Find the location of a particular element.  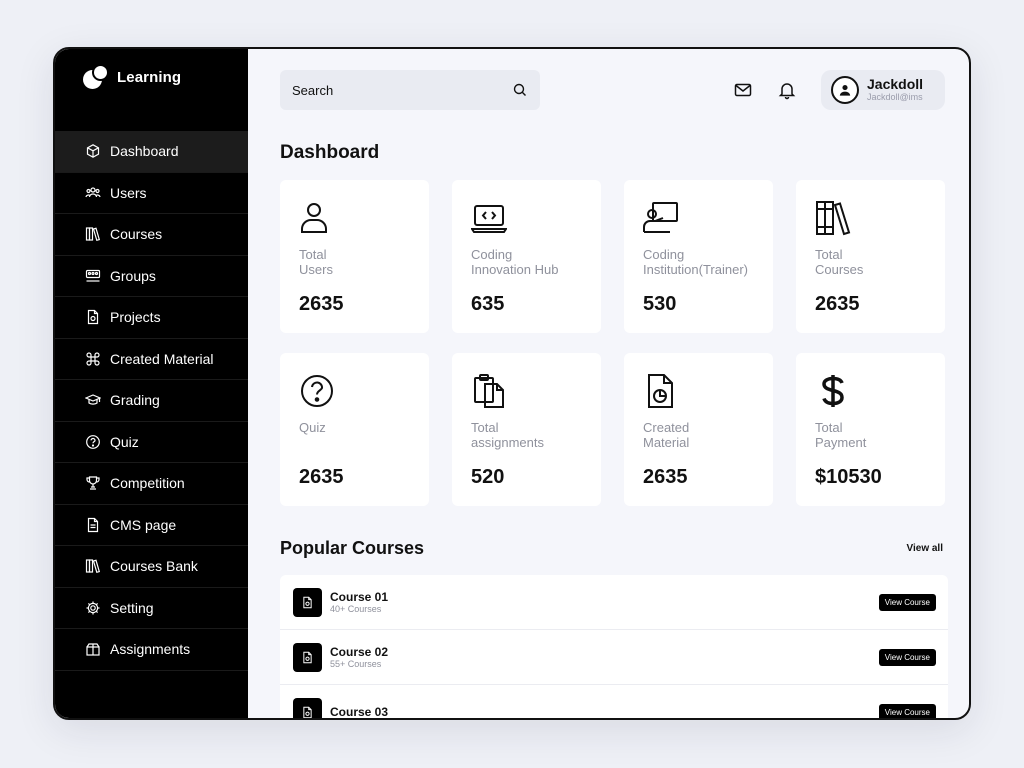

user-profile: Jackdoll Jackdoll@ims is located at coordinates (883, 90).